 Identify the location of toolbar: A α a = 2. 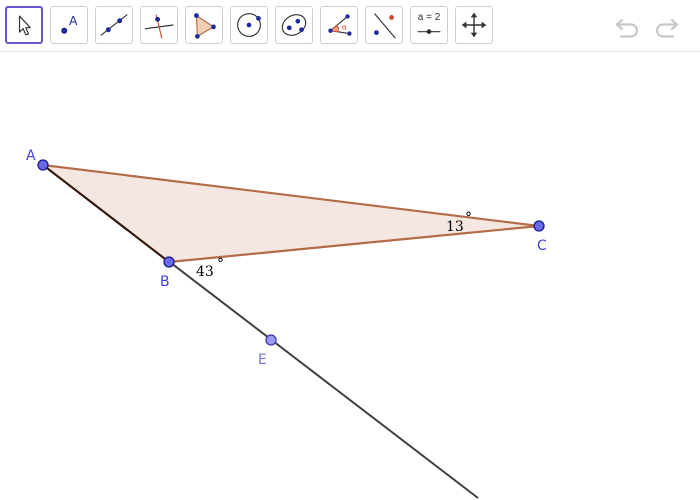
(350, 26).